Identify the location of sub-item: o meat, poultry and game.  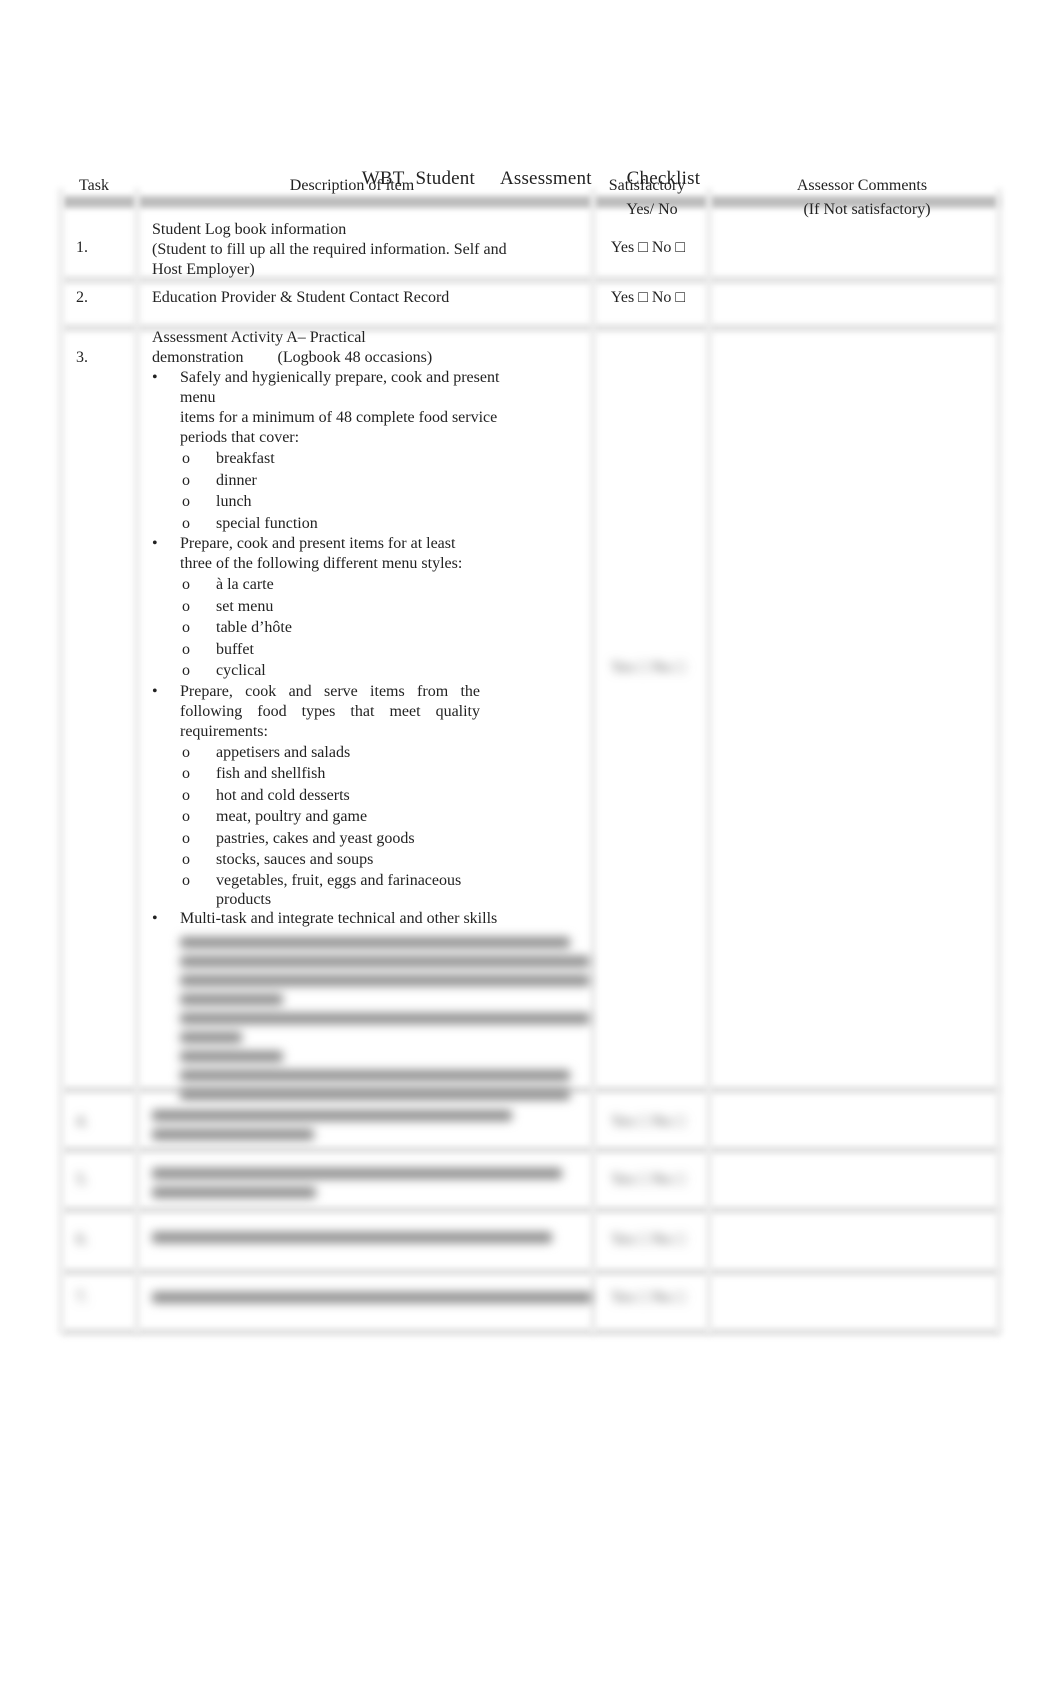
(275, 816).